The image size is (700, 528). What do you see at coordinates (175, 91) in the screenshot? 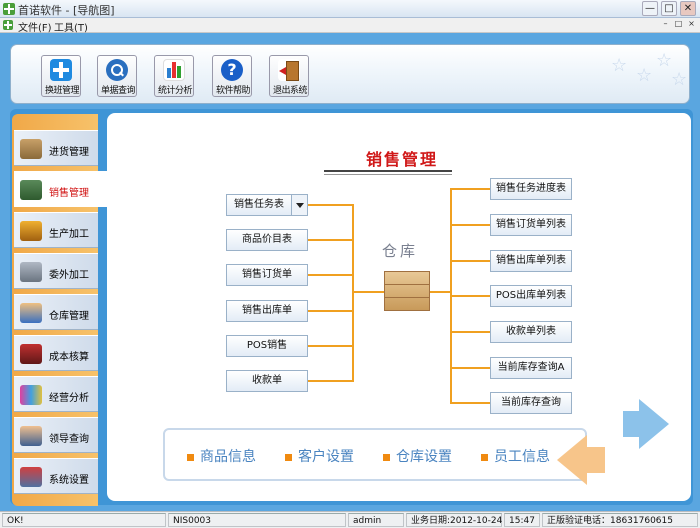
I see `tool-label: 统计分析` at bounding box center [175, 91].